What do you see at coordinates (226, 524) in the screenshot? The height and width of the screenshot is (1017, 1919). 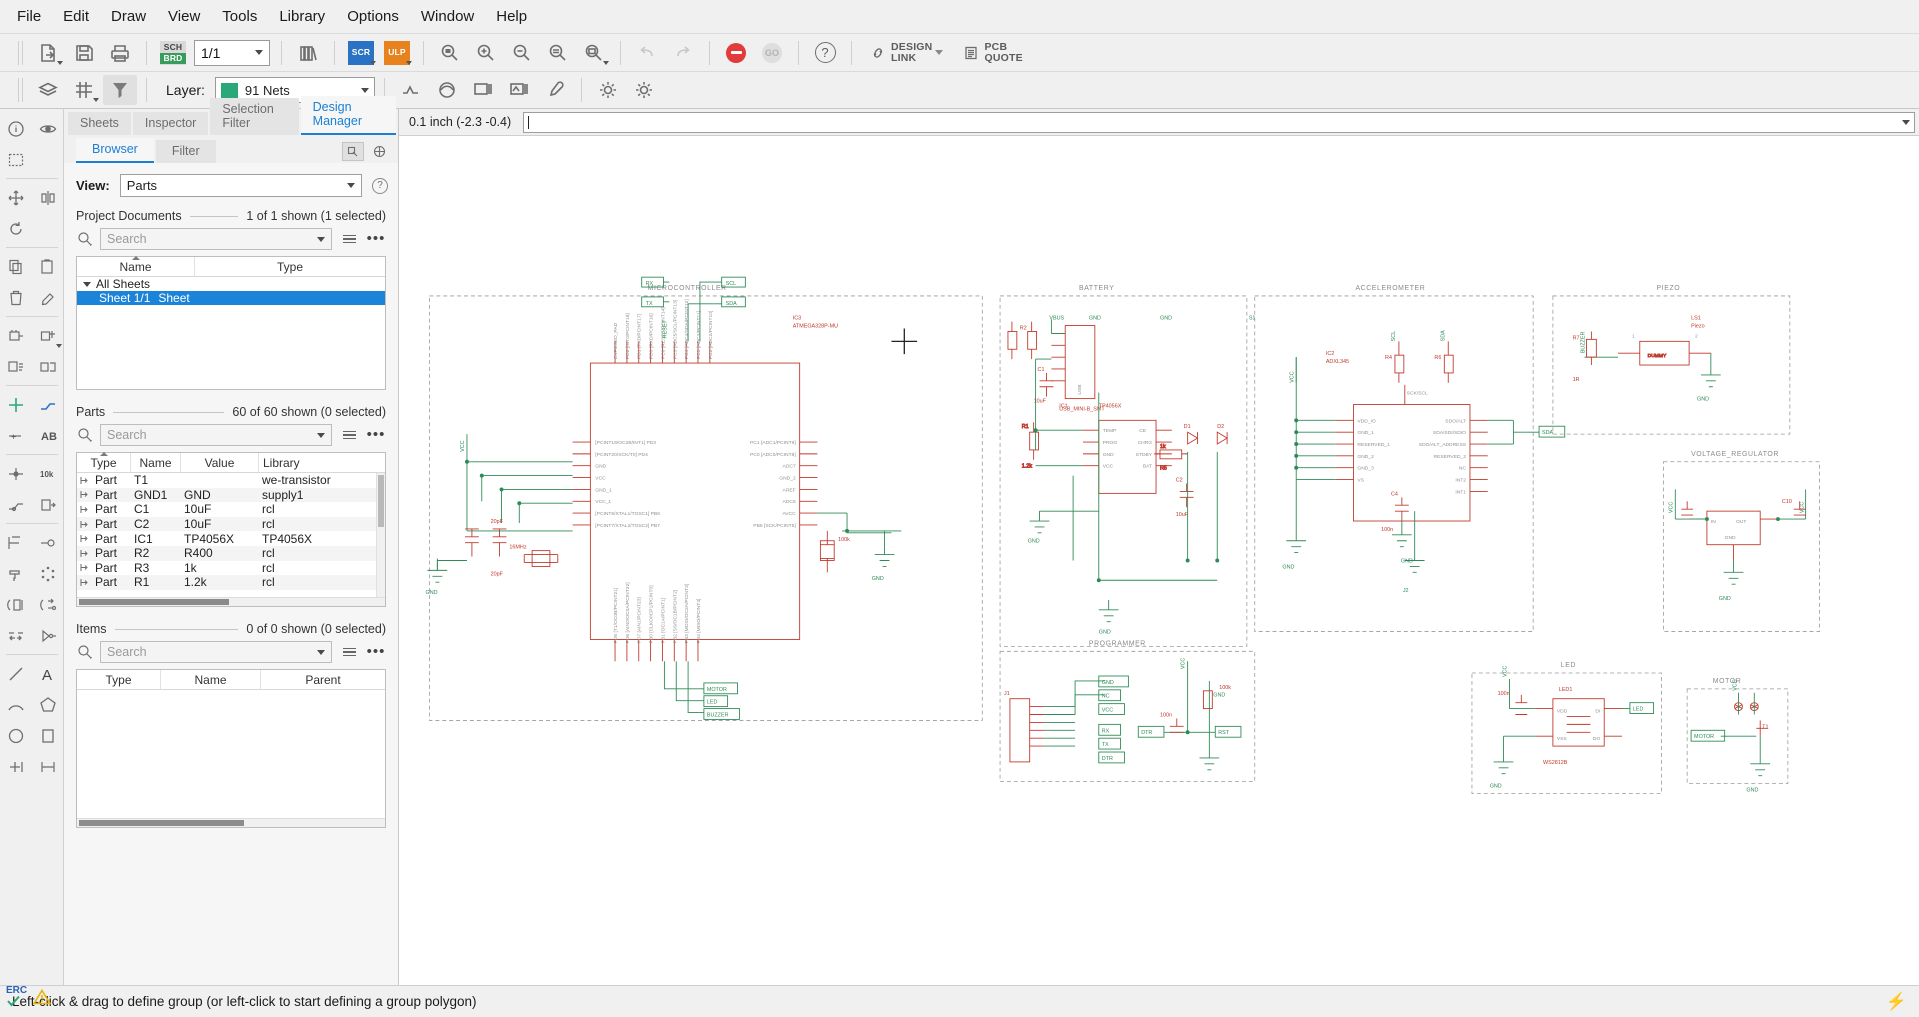 I see `table-row: Part C2 10uF rcl` at bounding box center [226, 524].